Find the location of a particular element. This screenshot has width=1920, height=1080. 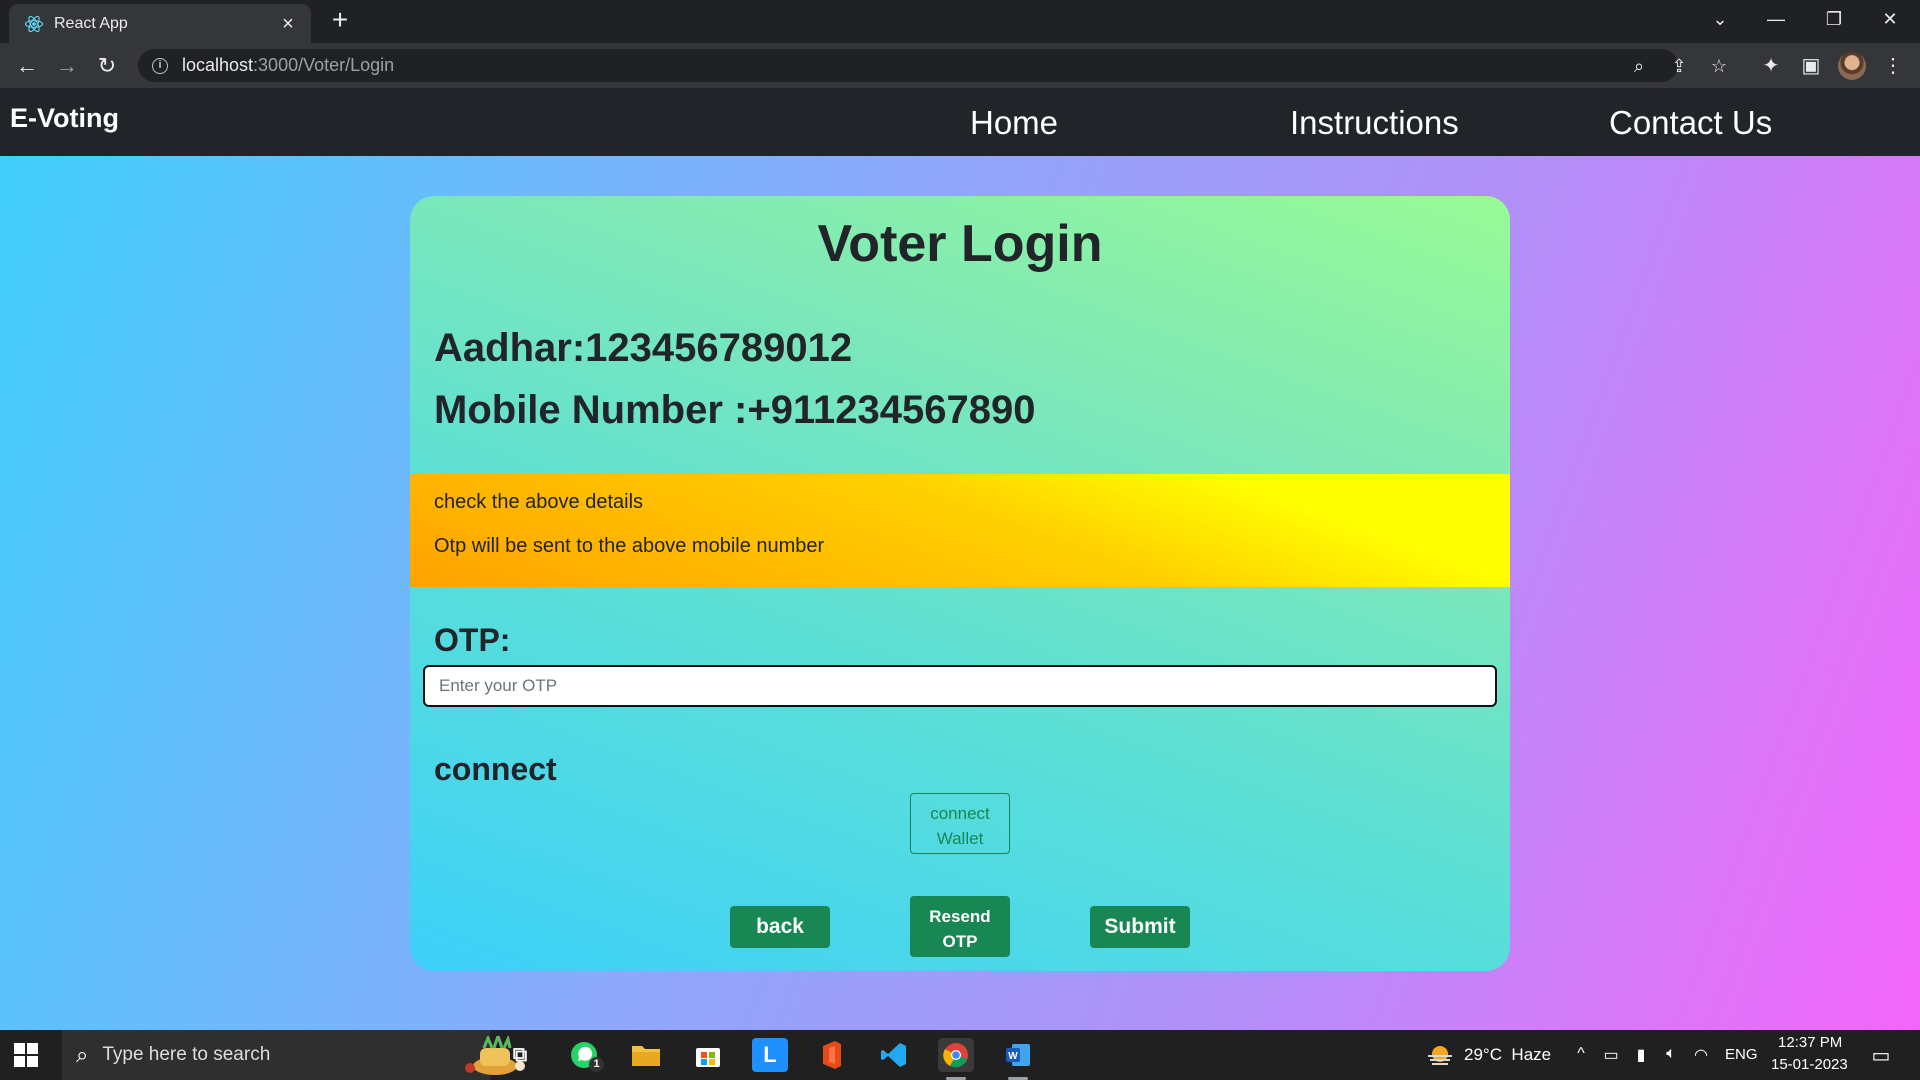

chrome-icon is located at coordinates (956, 1059).